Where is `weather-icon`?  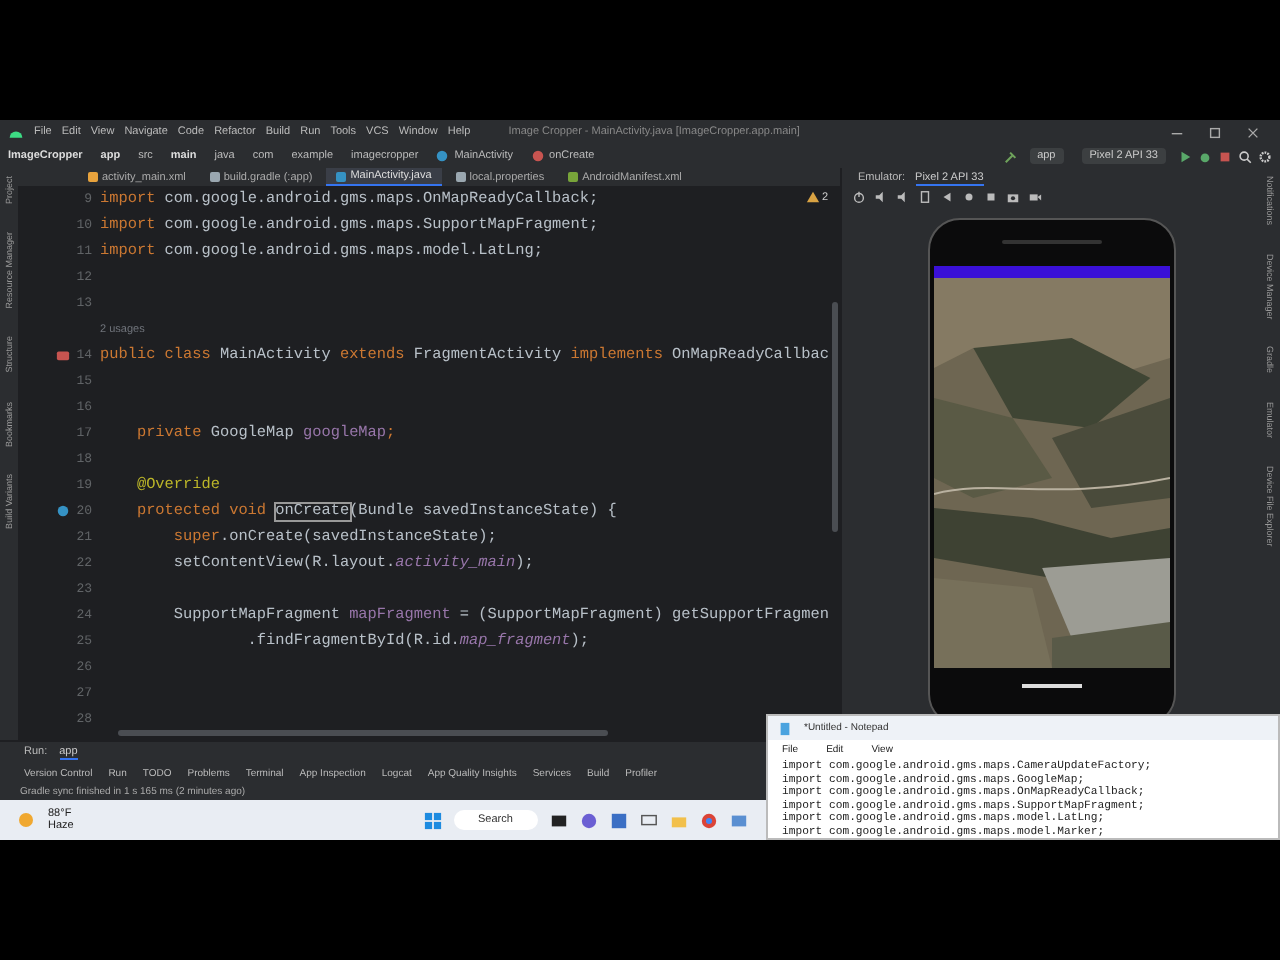 weather-icon is located at coordinates (26, 820).